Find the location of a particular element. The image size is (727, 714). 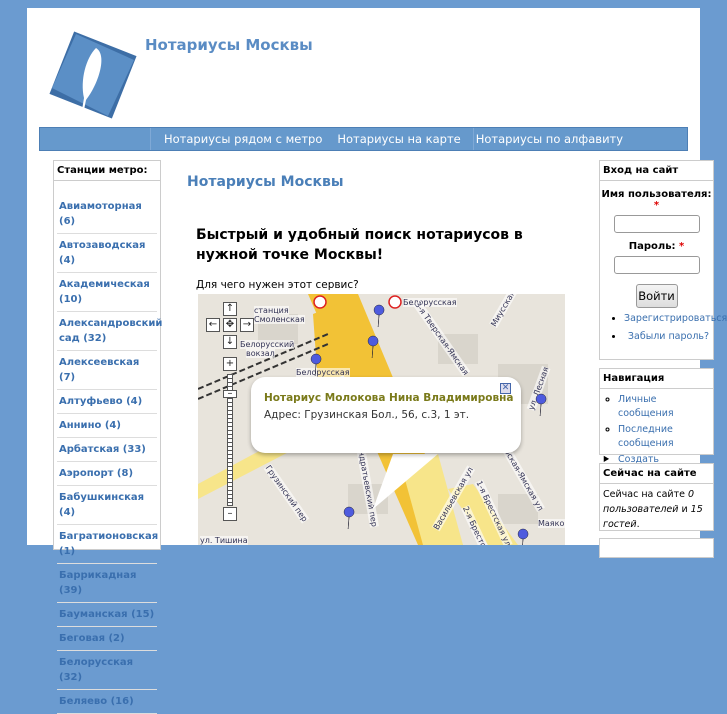

login-button: Войти is located at coordinates (656, 296).